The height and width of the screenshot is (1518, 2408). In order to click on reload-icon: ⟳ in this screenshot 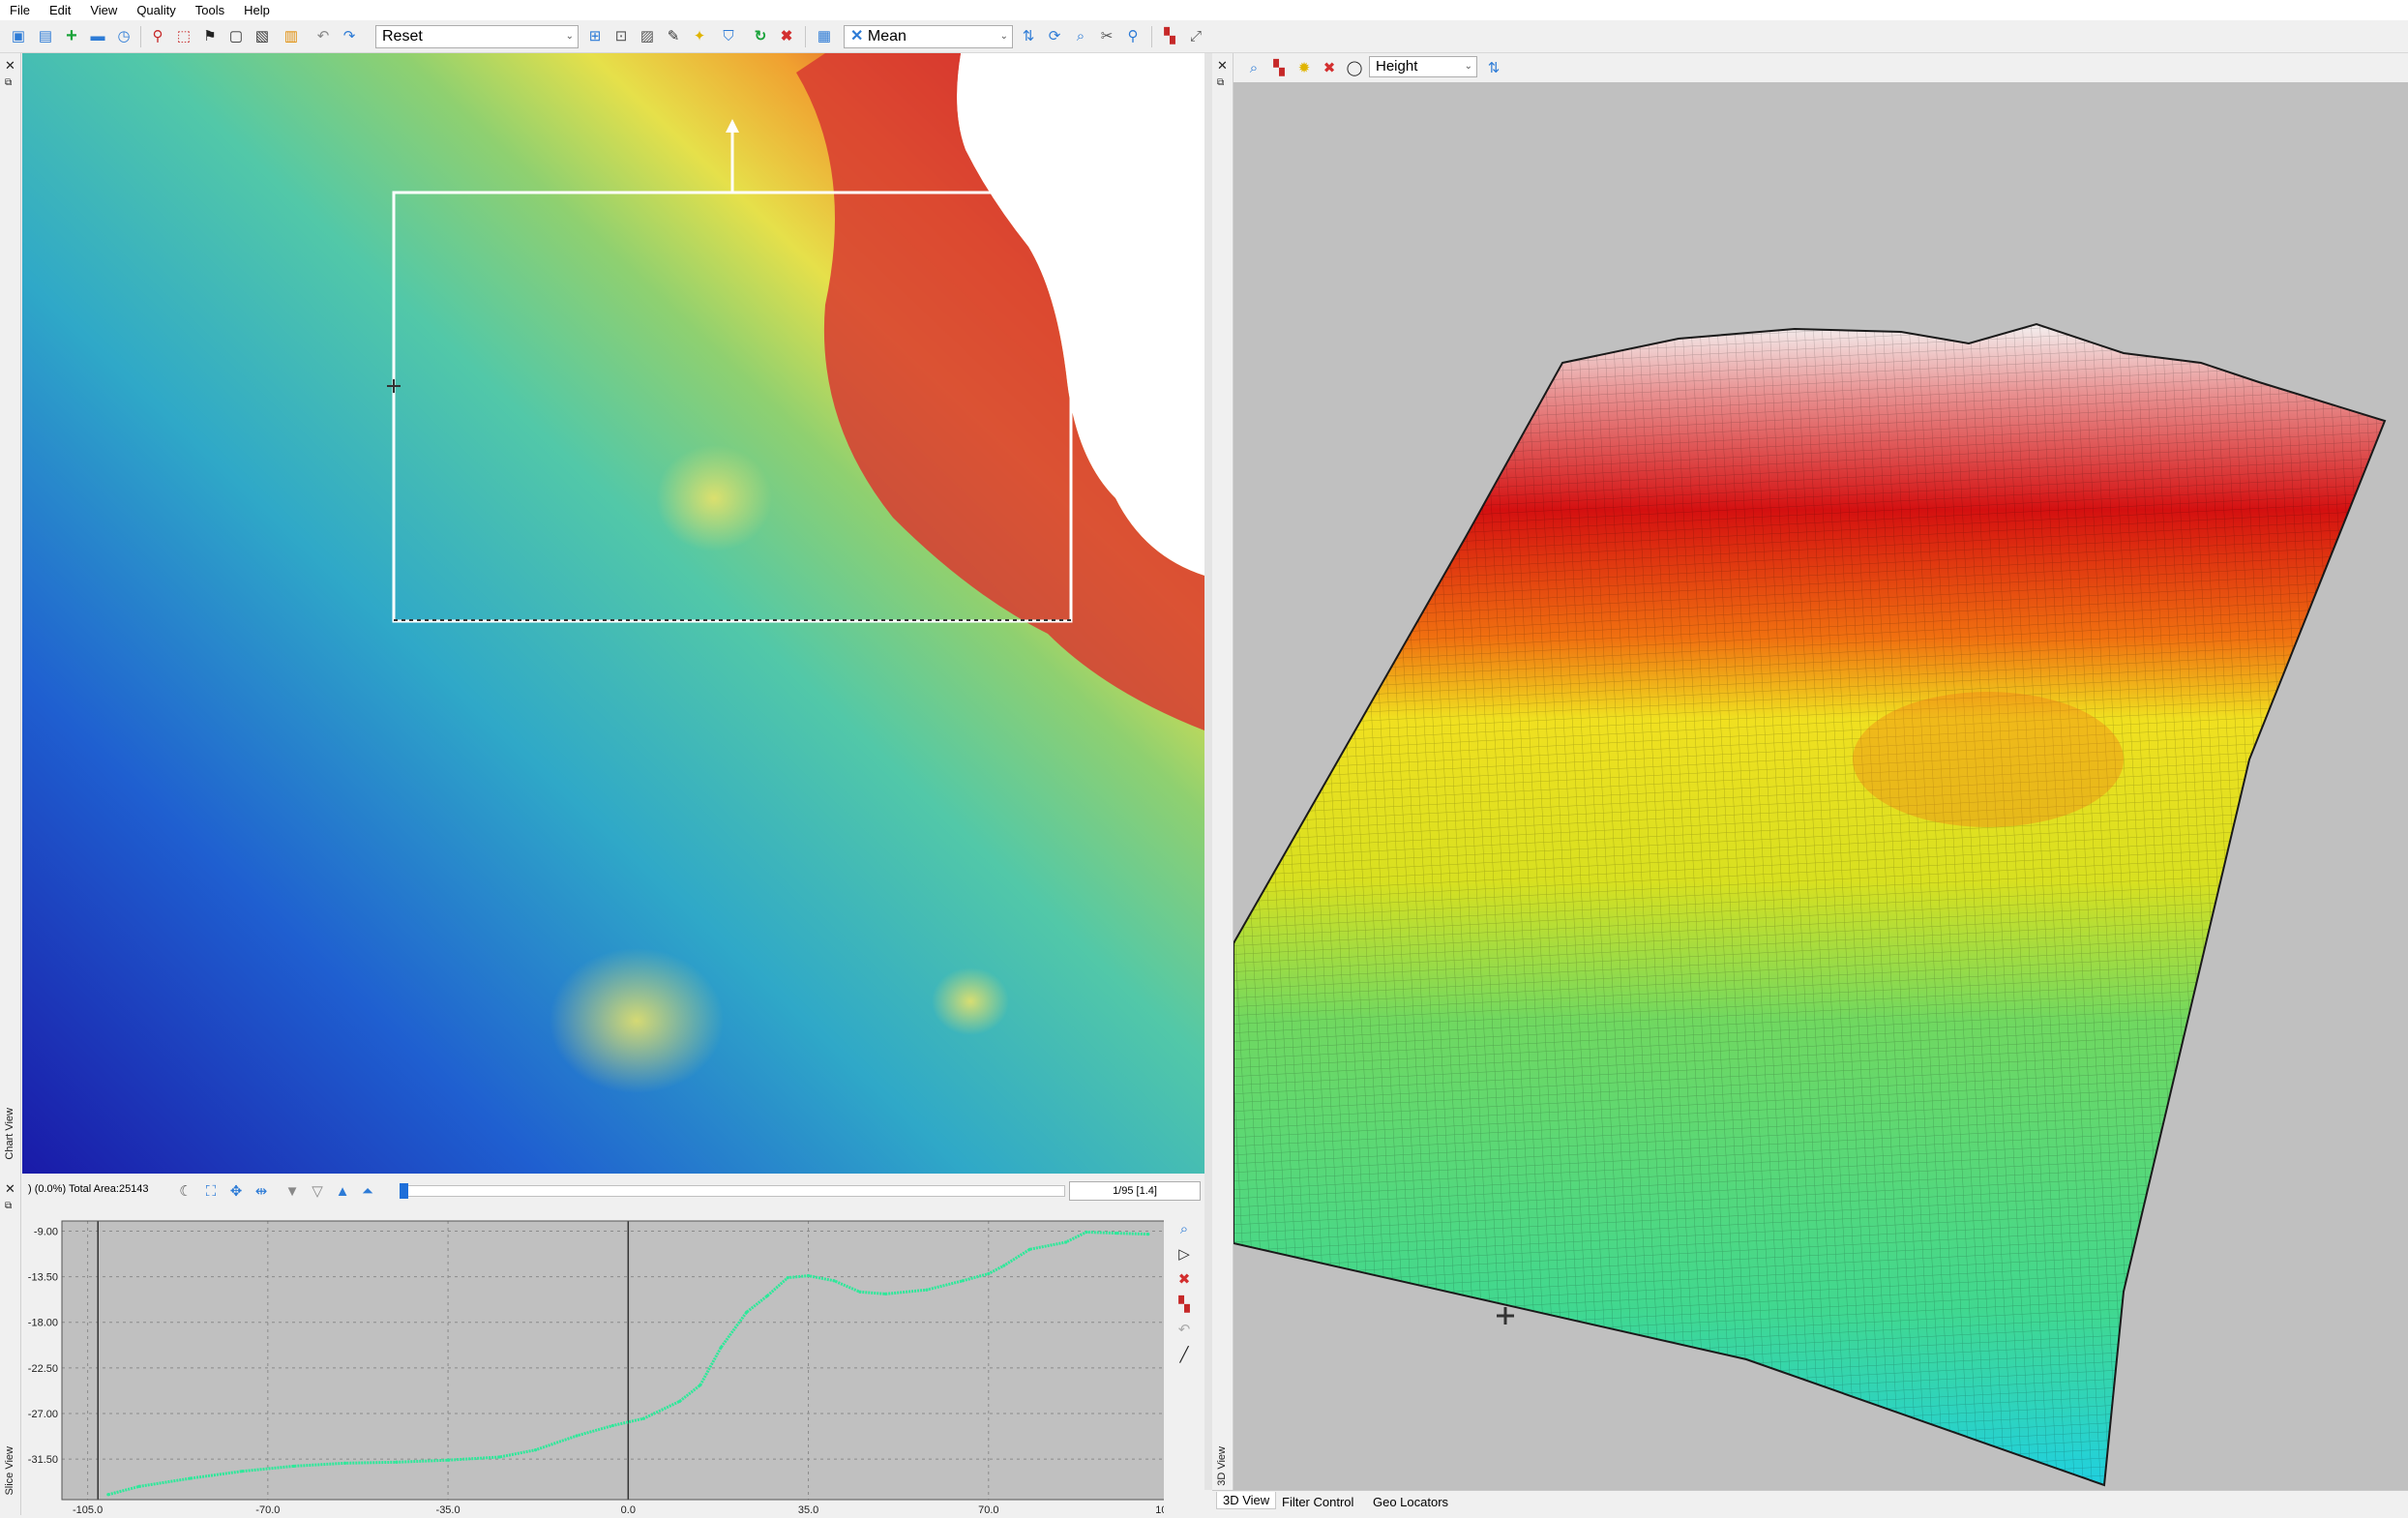, I will do `click(1054, 35)`.